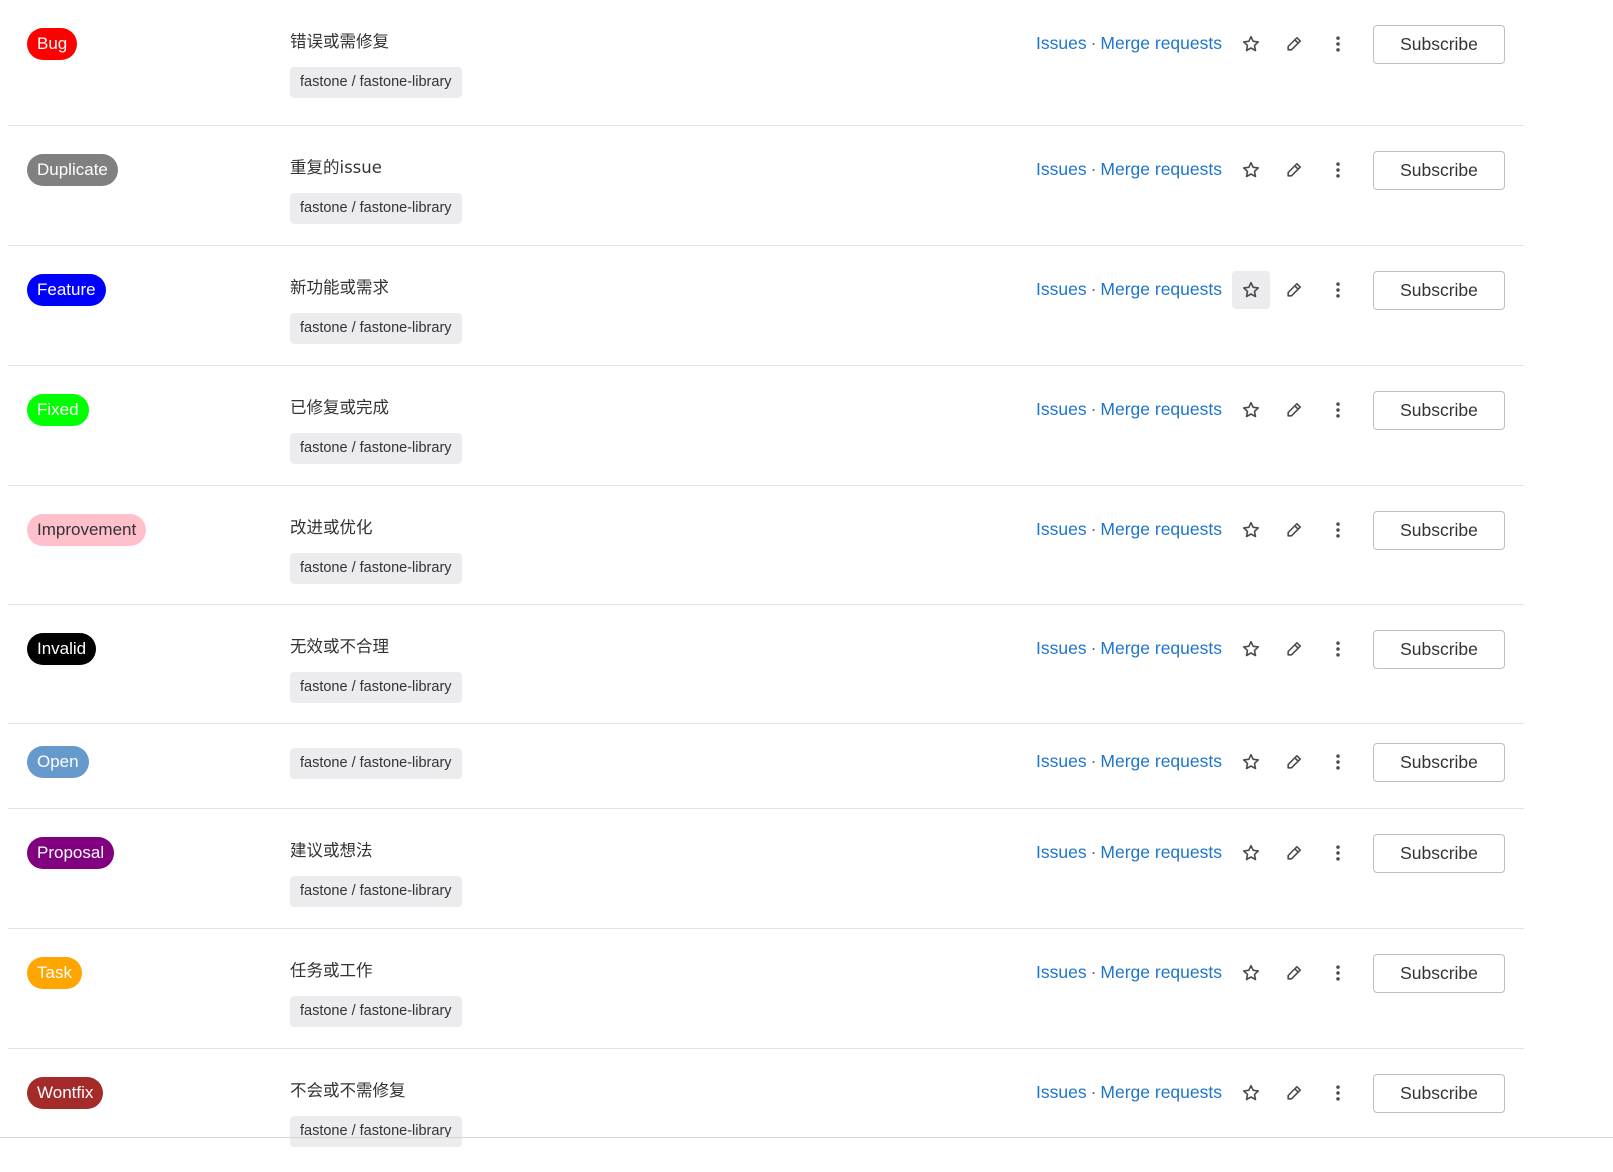  What do you see at coordinates (339, 41) in the screenshot?
I see `label-description: 错误或需修复` at bounding box center [339, 41].